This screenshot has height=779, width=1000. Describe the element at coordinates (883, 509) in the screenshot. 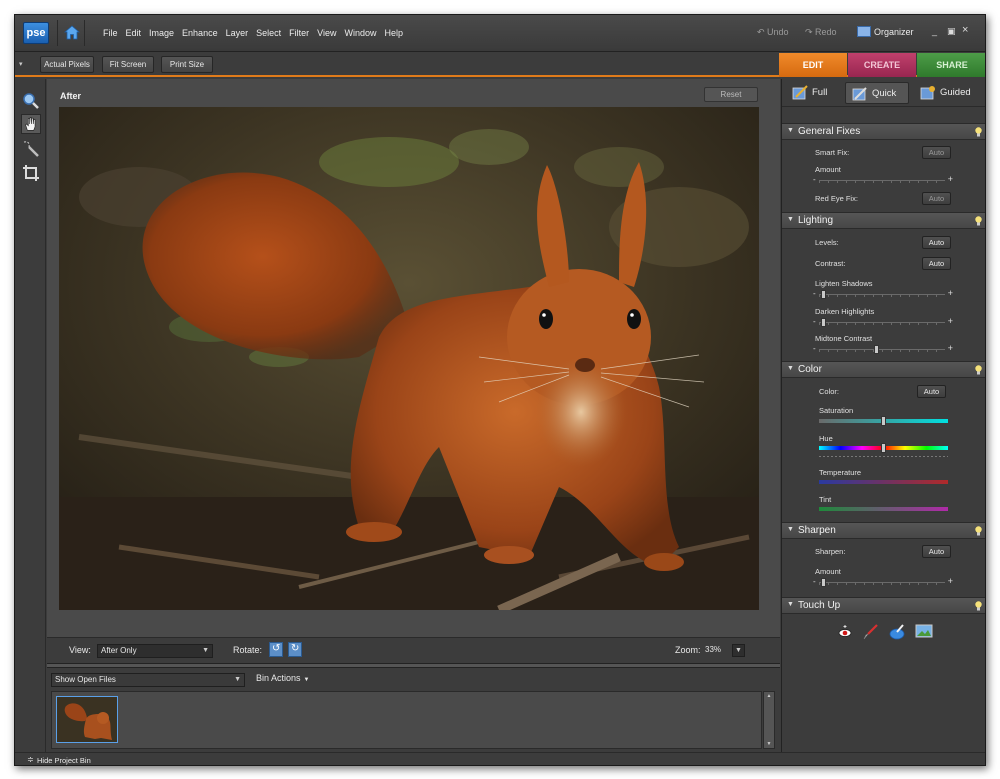

I see `tint-slider` at that location.